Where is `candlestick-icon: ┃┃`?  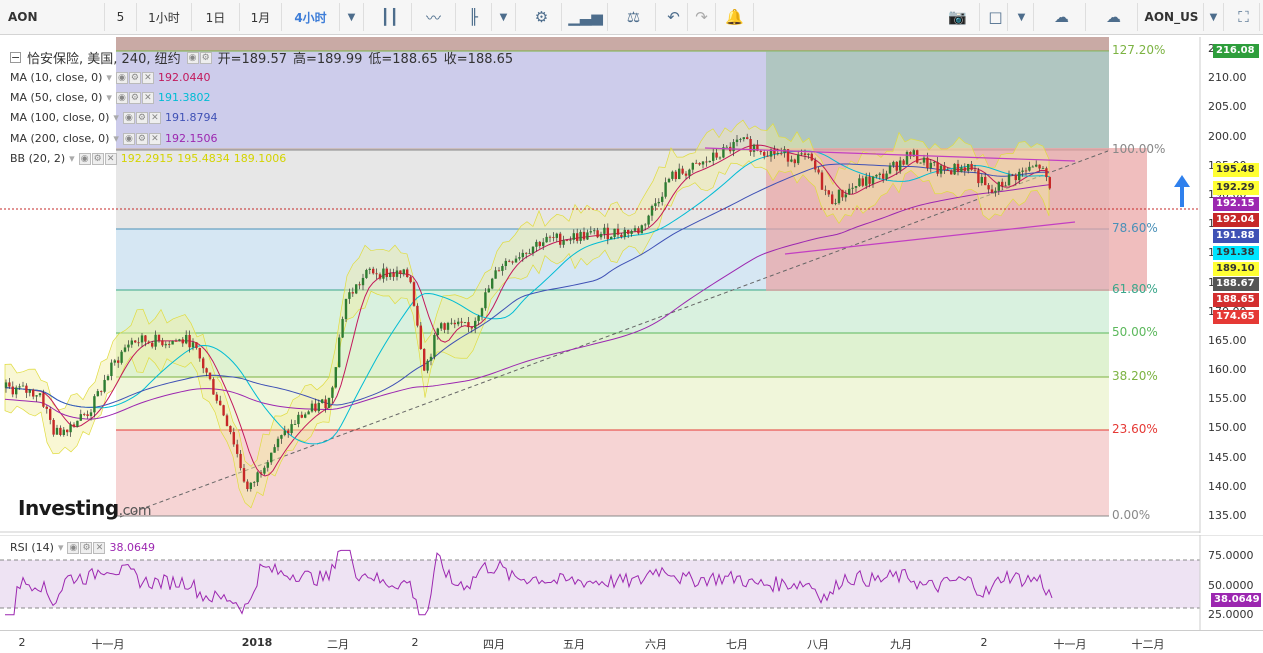 candlestick-icon: ┃┃ is located at coordinates (390, 17).